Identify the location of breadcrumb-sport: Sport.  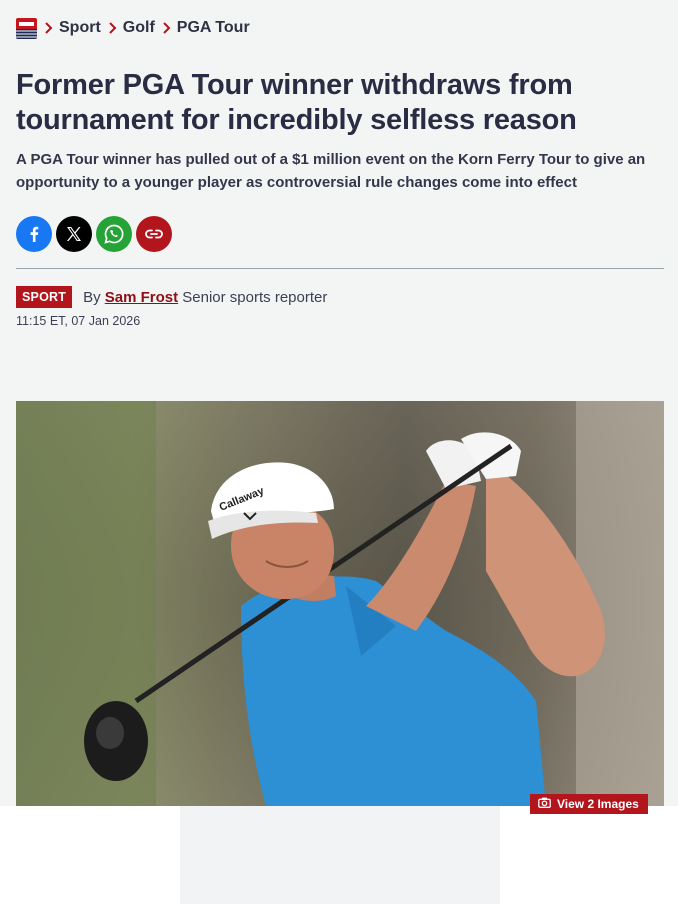
(80, 28).